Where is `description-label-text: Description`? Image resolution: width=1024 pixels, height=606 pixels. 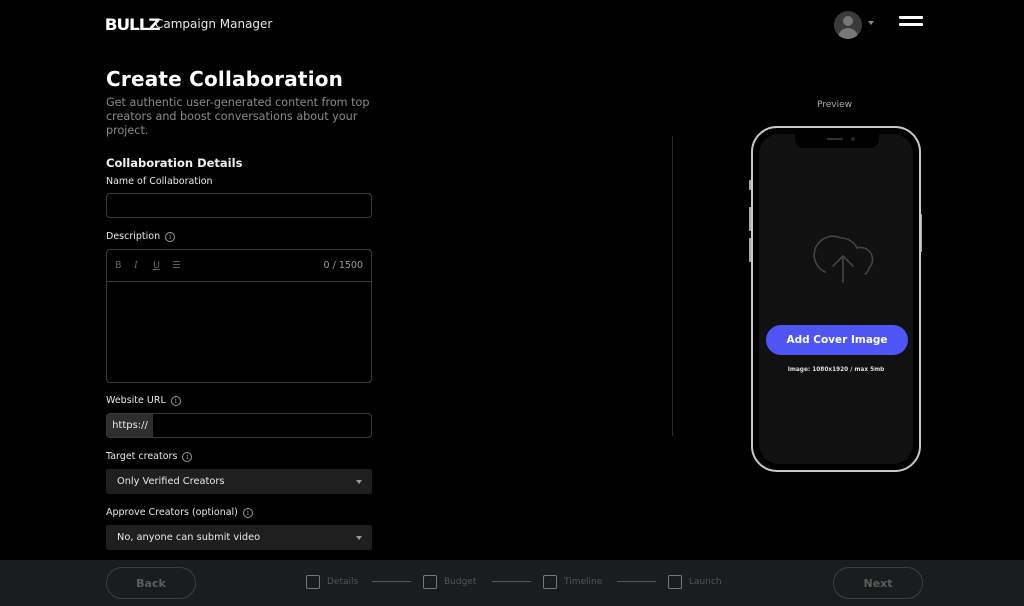 description-label-text: Description is located at coordinates (133, 236).